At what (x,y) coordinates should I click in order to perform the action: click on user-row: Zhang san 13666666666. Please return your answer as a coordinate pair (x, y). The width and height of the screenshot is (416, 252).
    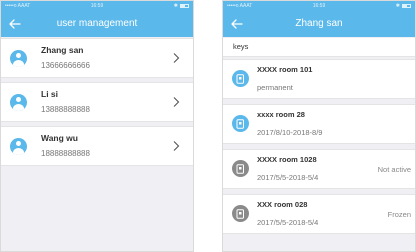
    Looking at the image, I should click on (97, 58).